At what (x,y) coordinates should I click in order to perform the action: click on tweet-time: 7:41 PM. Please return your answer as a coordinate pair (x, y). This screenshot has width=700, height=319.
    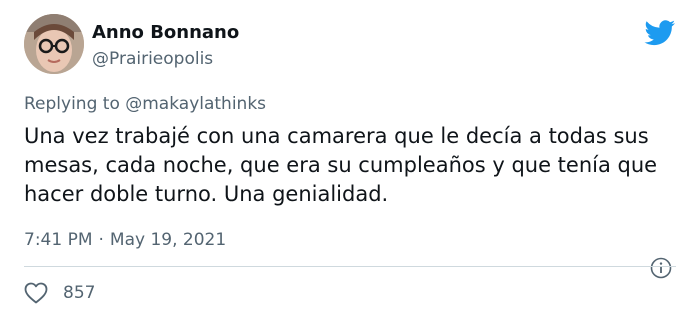
    Looking at the image, I should click on (58, 240).